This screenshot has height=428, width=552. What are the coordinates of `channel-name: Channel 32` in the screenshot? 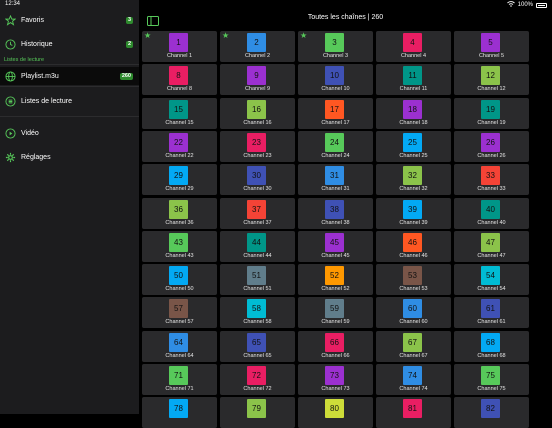 It's located at (413, 189).